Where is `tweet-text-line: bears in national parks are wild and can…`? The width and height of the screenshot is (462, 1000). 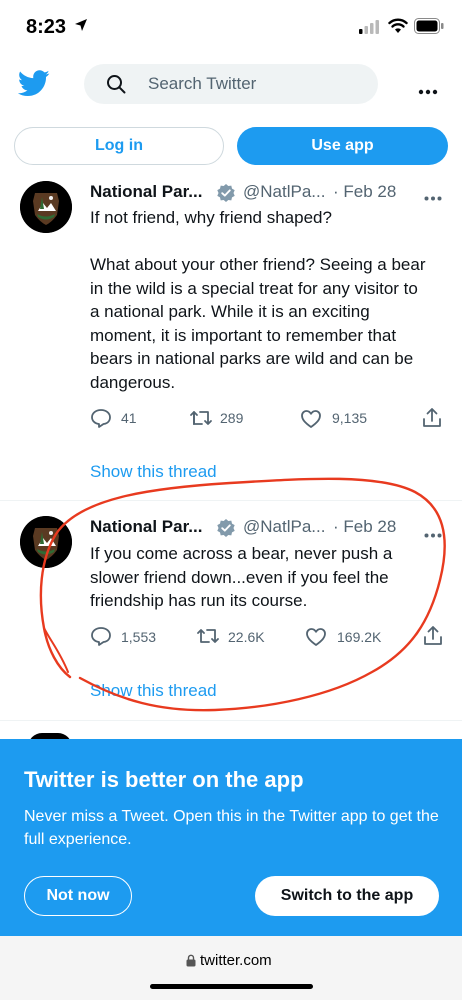
tweet-text-line: bears in national parks are wild and can… is located at coordinates (252, 358).